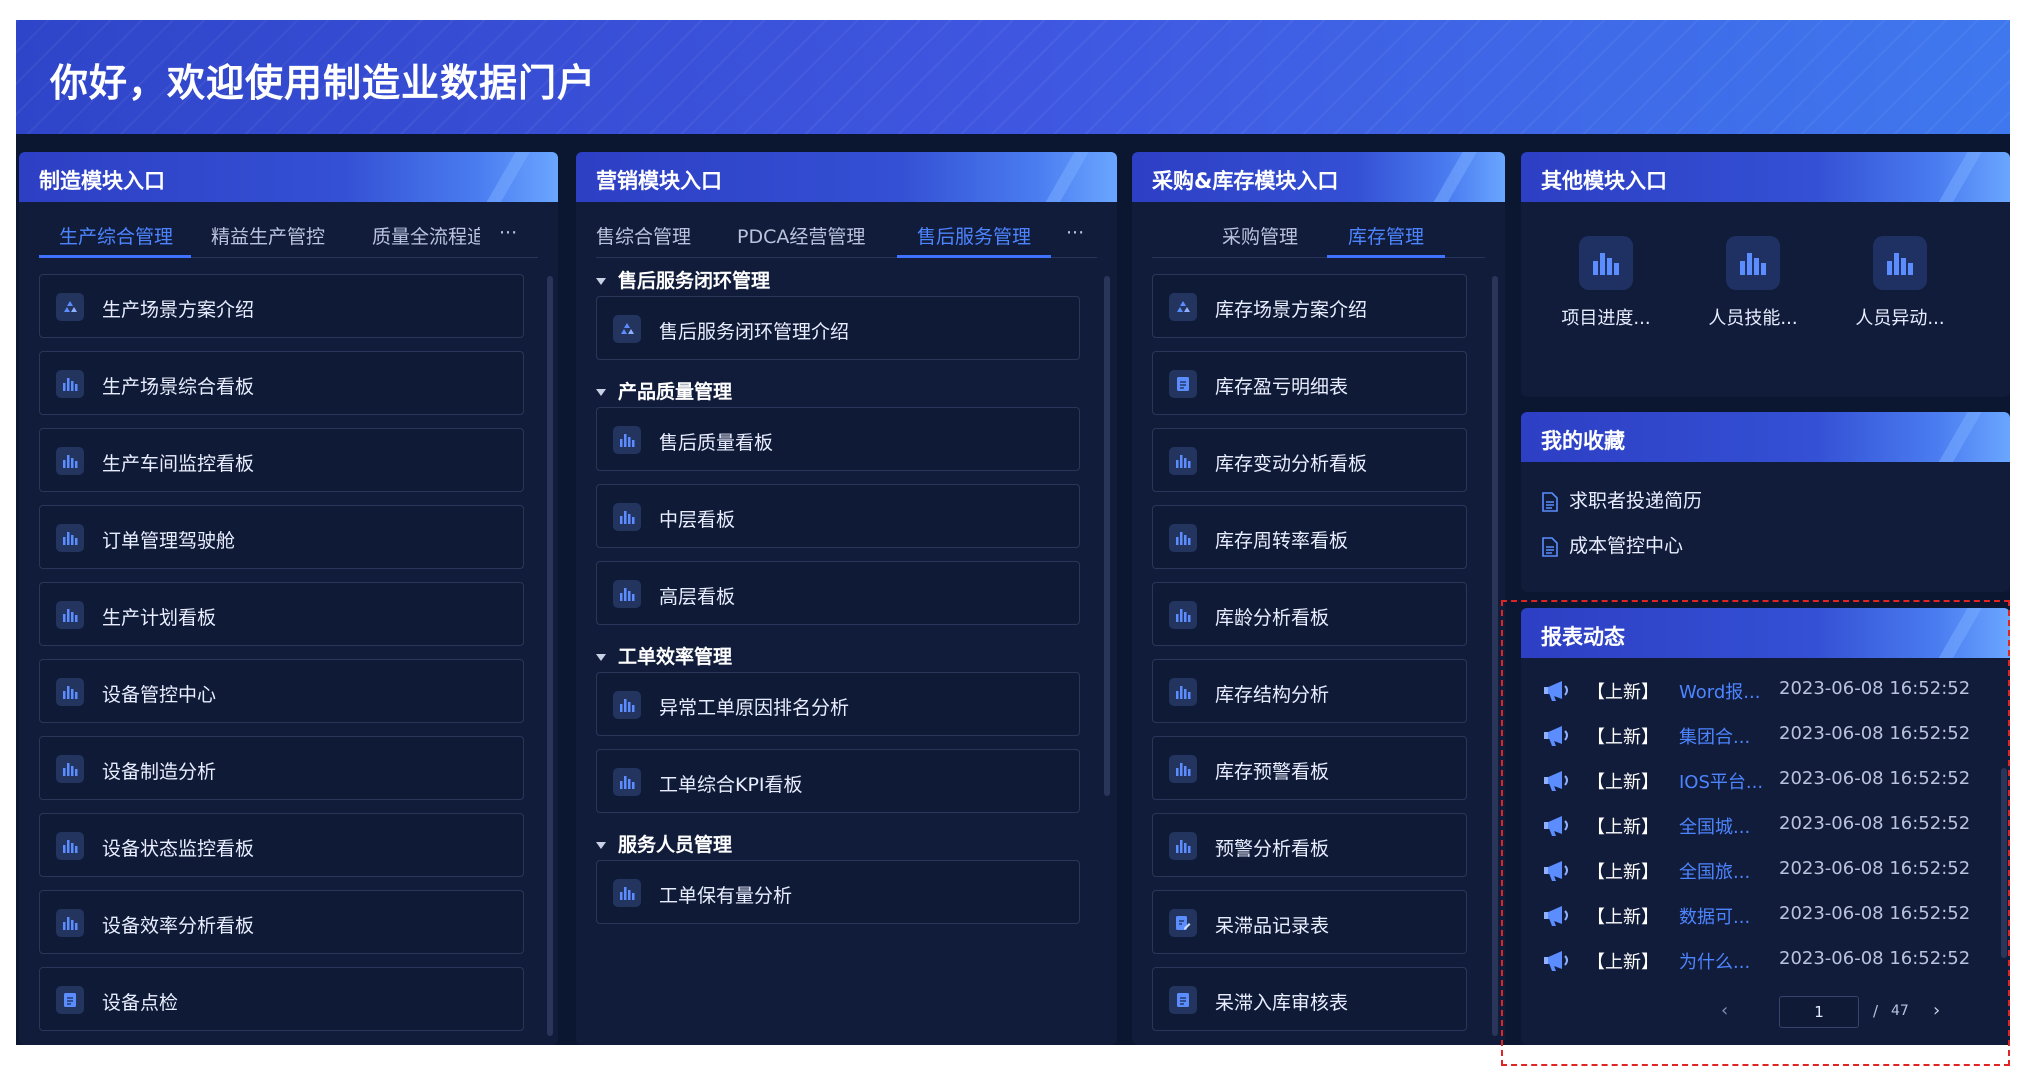 Image resolution: width=2019 pixels, height=1077 pixels. I want to click on list-item-label: 设备状态监控看板, so click(178, 849).